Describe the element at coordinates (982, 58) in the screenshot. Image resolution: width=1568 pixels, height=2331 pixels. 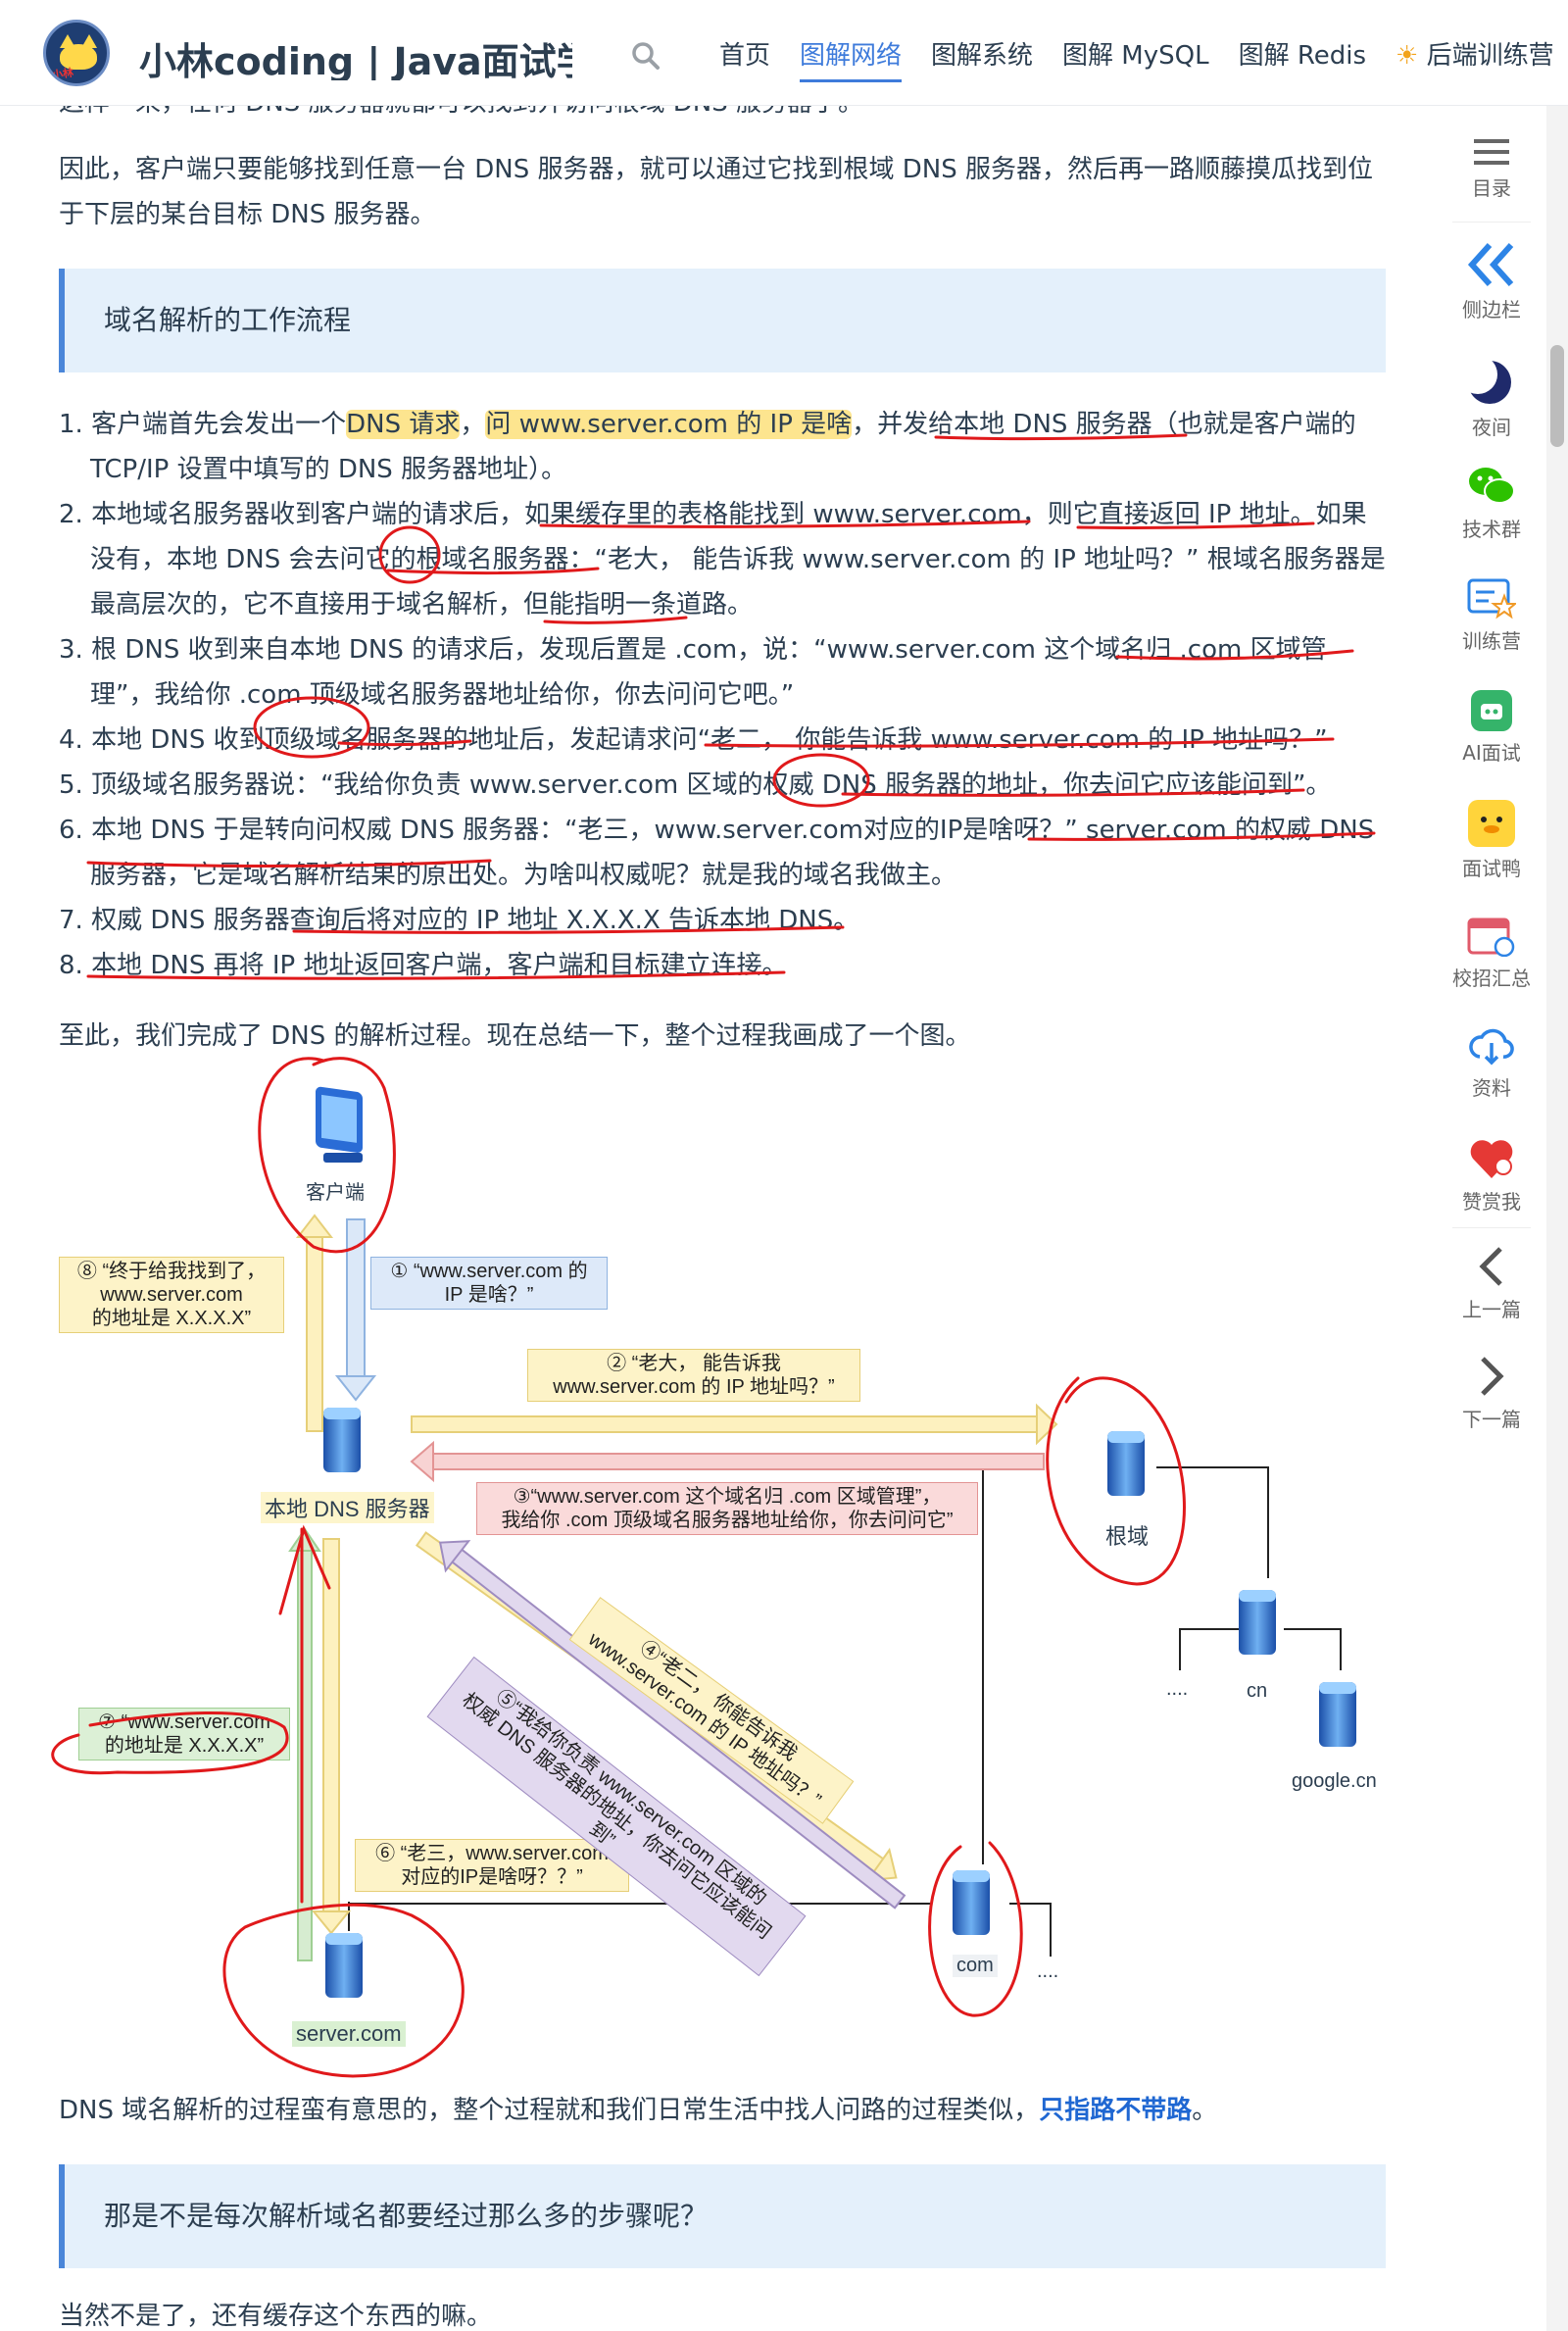
I see `nav-system: 图解系统` at that location.